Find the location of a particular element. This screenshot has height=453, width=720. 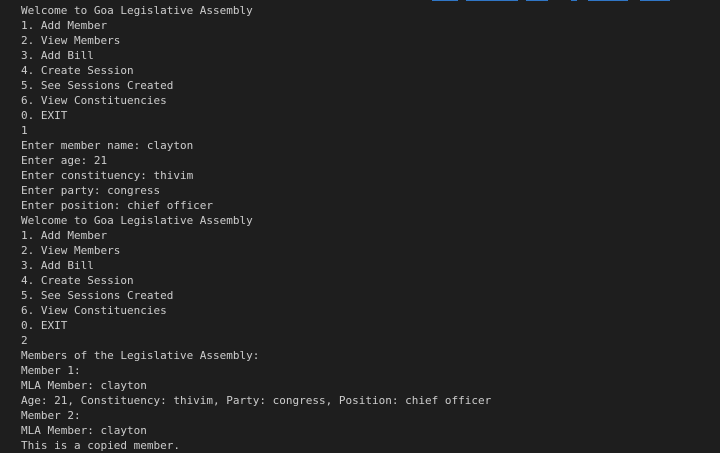

cropped-top-line is located at coordinates (360, 1).